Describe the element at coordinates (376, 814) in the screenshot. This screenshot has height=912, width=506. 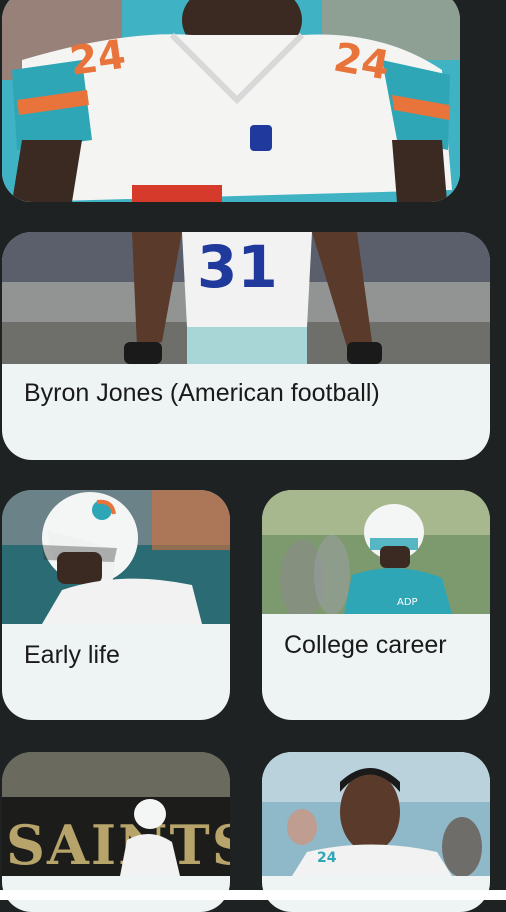
I see `player-portrait-photo: 24` at that location.